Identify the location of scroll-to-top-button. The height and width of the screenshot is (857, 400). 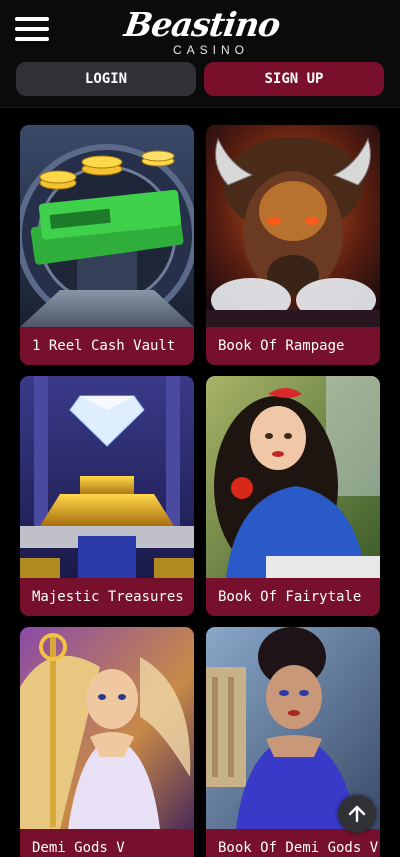
(357, 814).